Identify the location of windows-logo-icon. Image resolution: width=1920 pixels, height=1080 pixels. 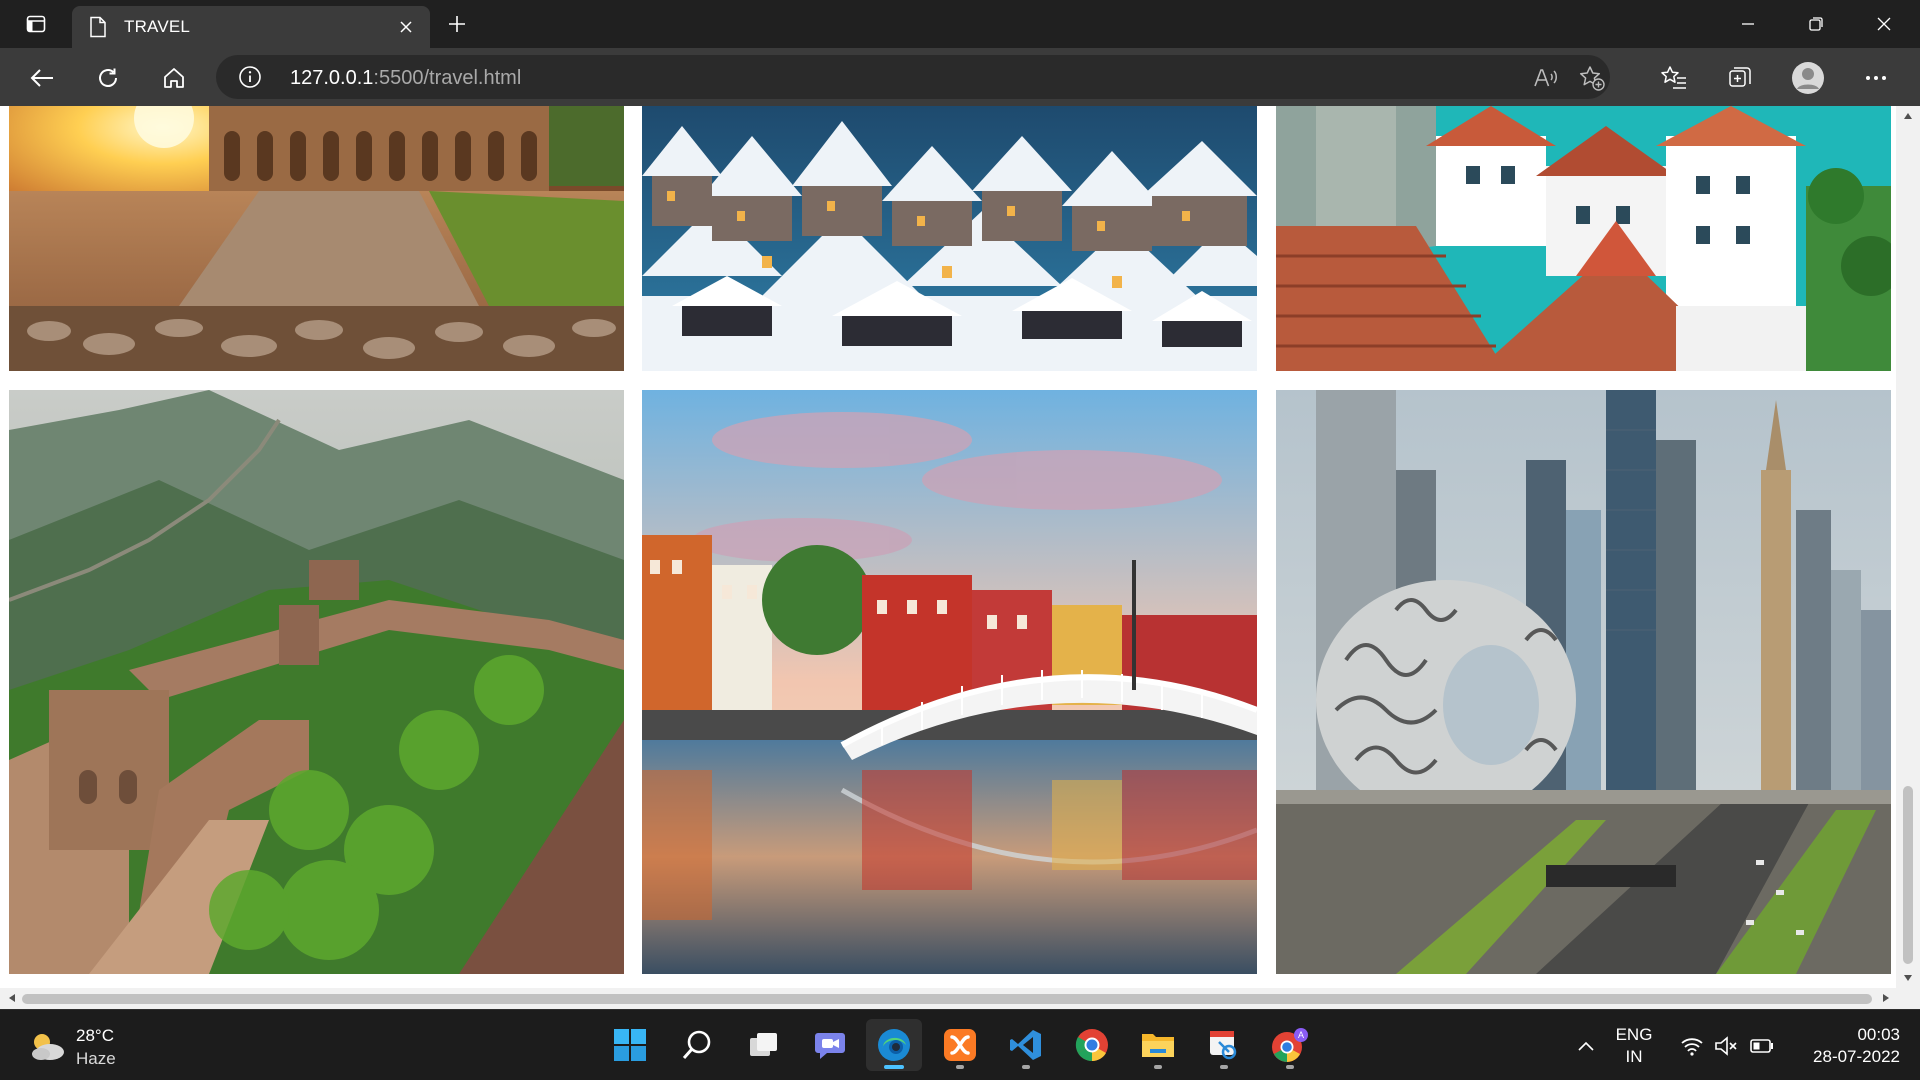
(630, 1045).